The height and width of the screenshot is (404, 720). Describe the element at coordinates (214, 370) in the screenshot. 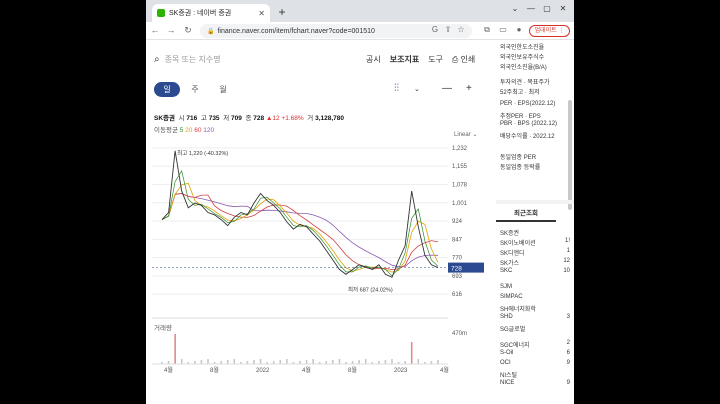

I see `x-tick-label: 8월` at that location.